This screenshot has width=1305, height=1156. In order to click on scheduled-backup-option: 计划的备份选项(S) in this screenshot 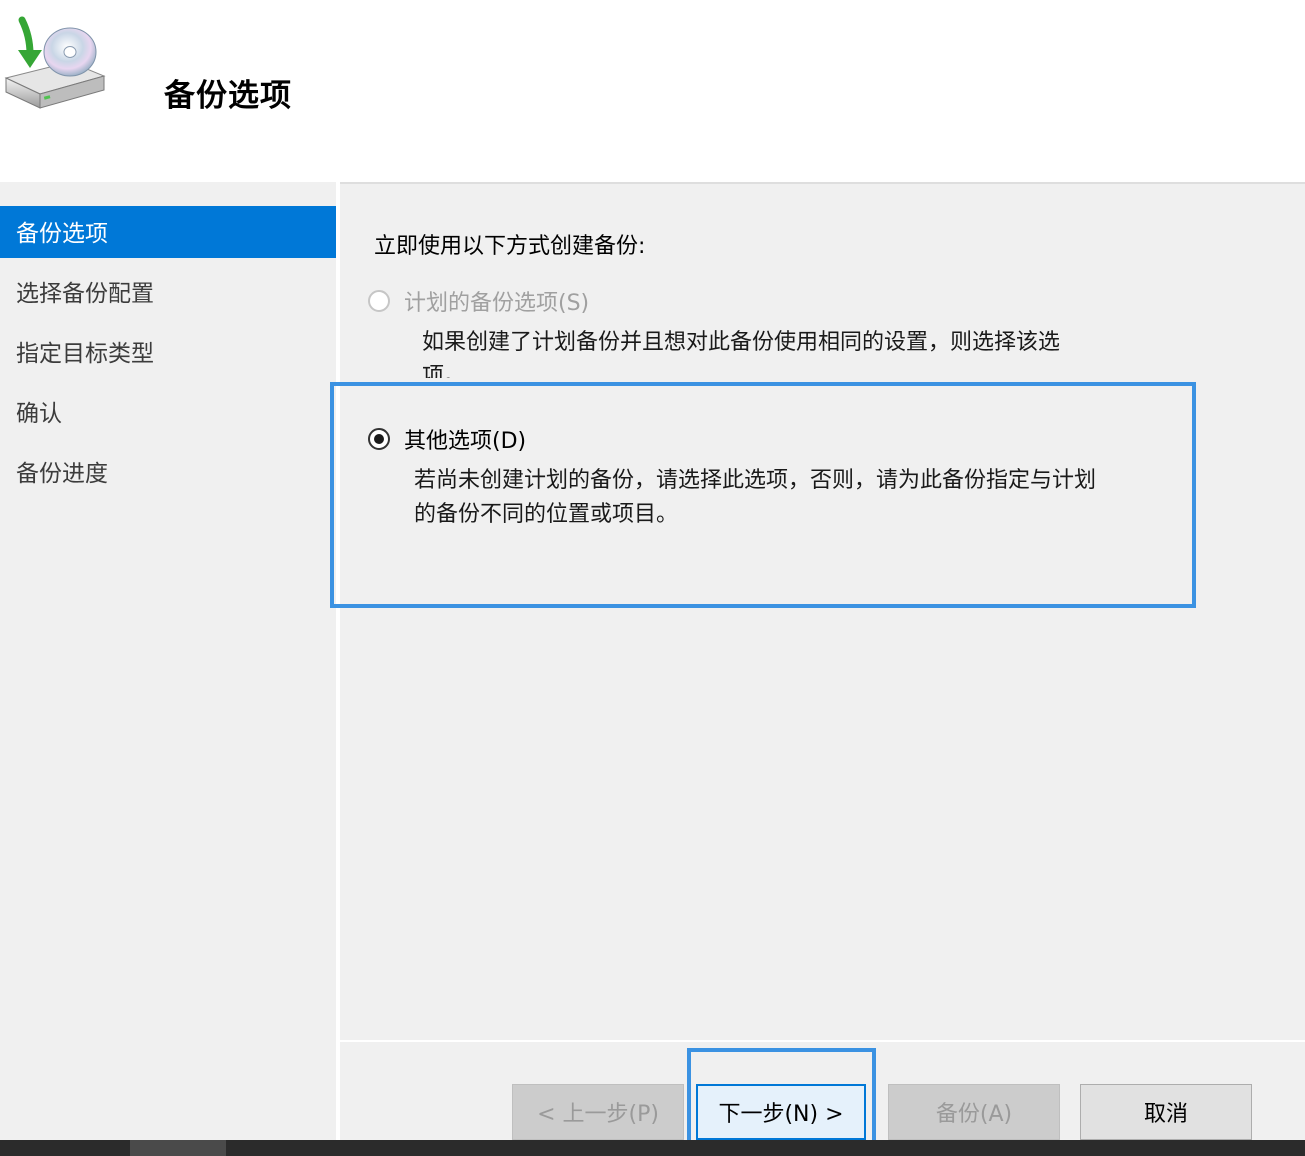, I will do `click(478, 301)`.